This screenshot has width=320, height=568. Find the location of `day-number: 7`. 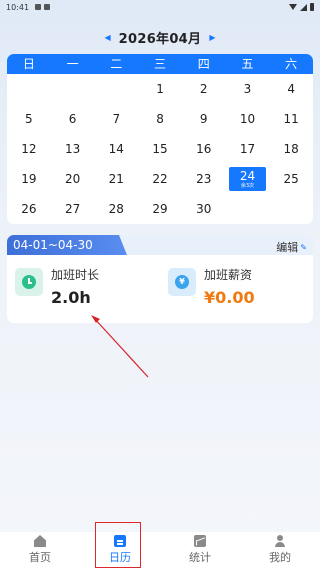

day-number: 7 is located at coordinates (116, 119).